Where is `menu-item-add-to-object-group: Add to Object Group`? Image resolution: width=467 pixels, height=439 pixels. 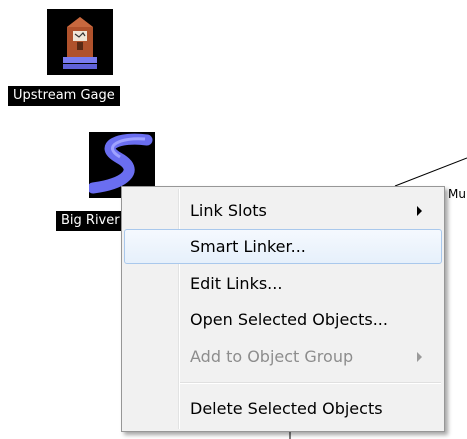
menu-item-add-to-object-group: Add to Object Group is located at coordinates (283, 356).